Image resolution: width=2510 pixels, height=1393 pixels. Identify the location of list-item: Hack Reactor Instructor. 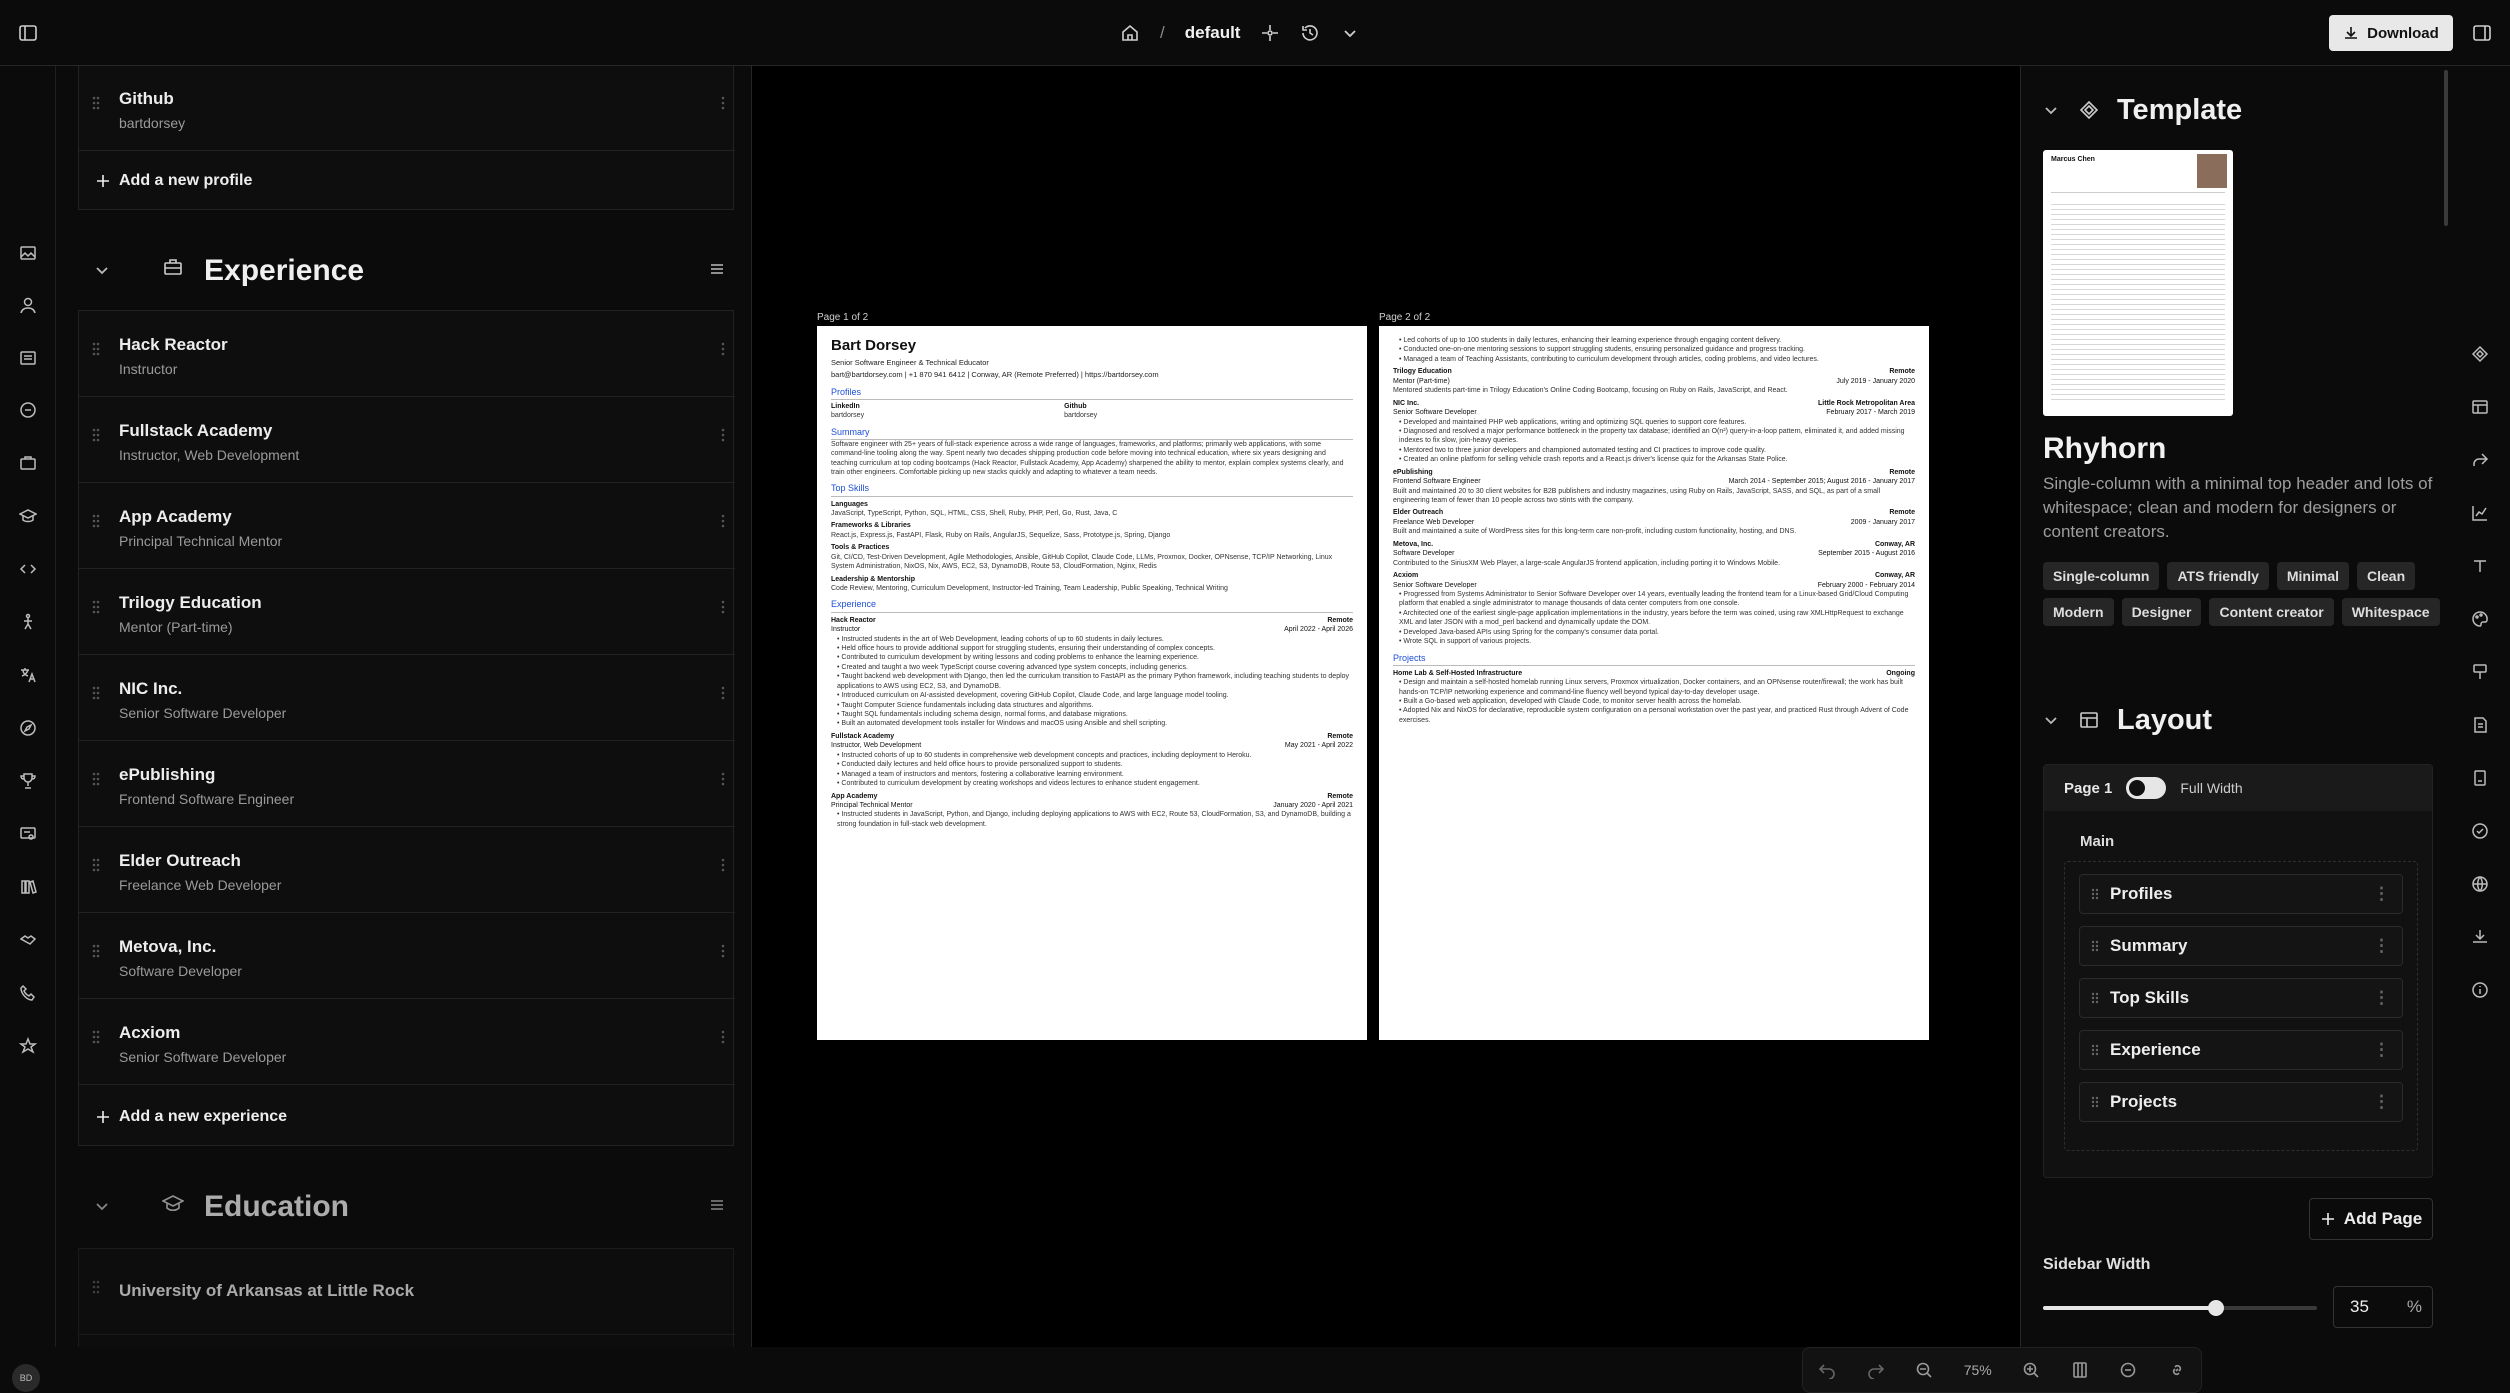
(407, 354).